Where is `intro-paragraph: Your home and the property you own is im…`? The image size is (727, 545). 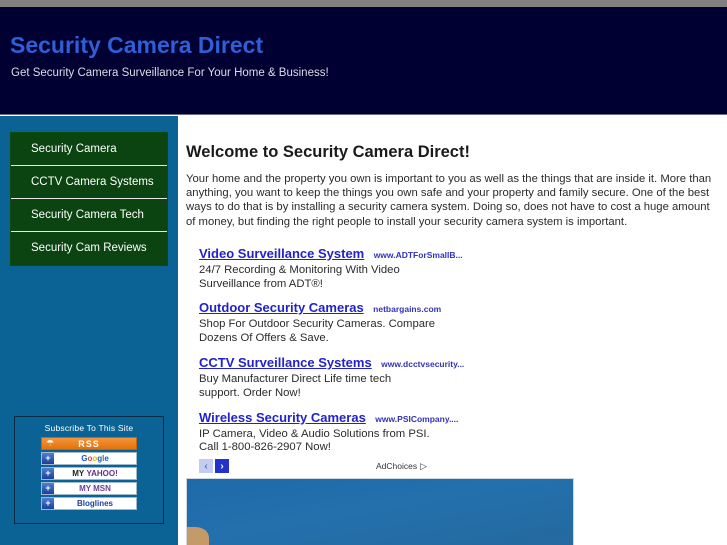 intro-paragraph: Your home and the property you own is im… is located at coordinates (449, 200).